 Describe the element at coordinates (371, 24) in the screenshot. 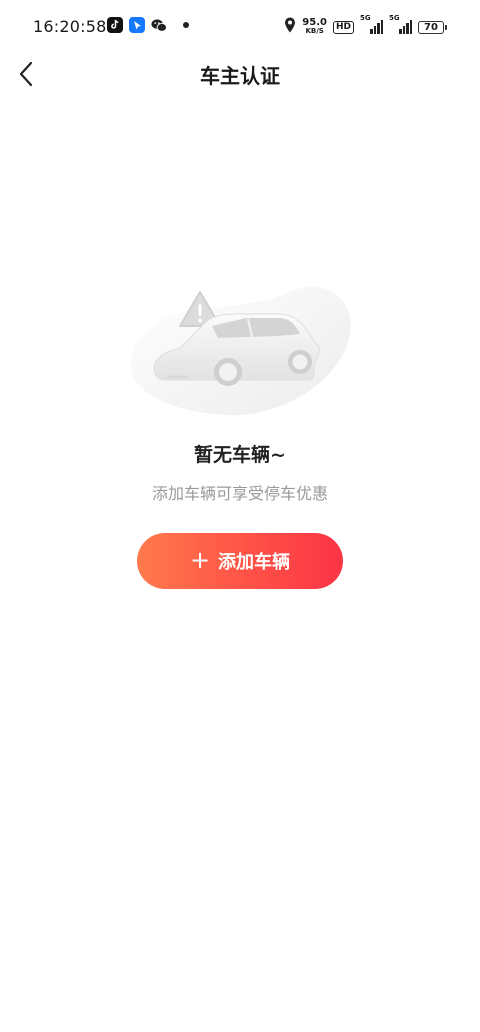

I see `signal-sim1-icon: 5G` at that location.